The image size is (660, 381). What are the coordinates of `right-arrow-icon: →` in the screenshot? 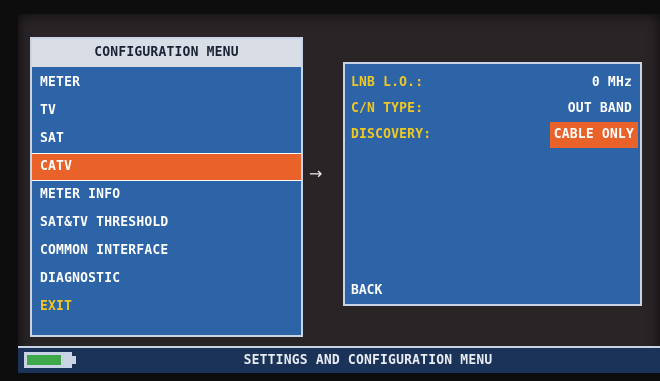 It's located at (316, 173).